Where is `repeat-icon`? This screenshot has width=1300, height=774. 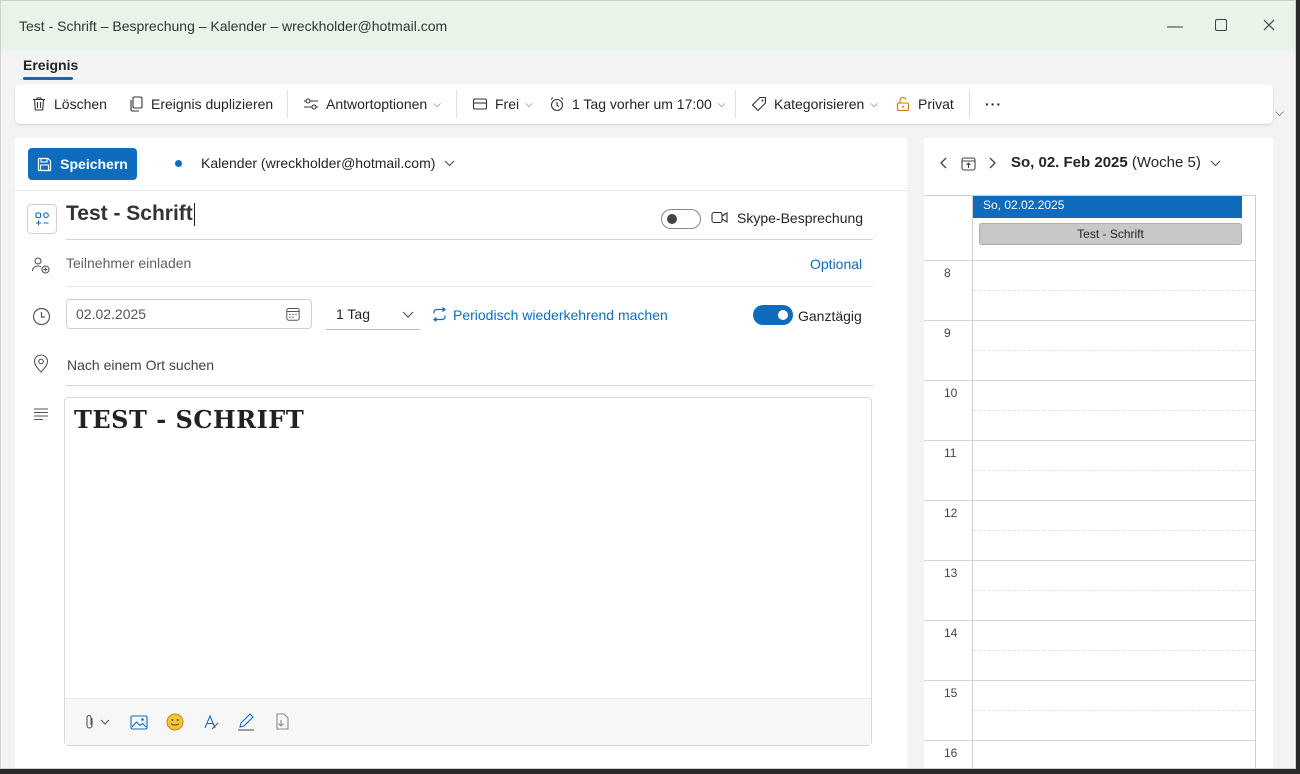 repeat-icon is located at coordinates (439, 314).